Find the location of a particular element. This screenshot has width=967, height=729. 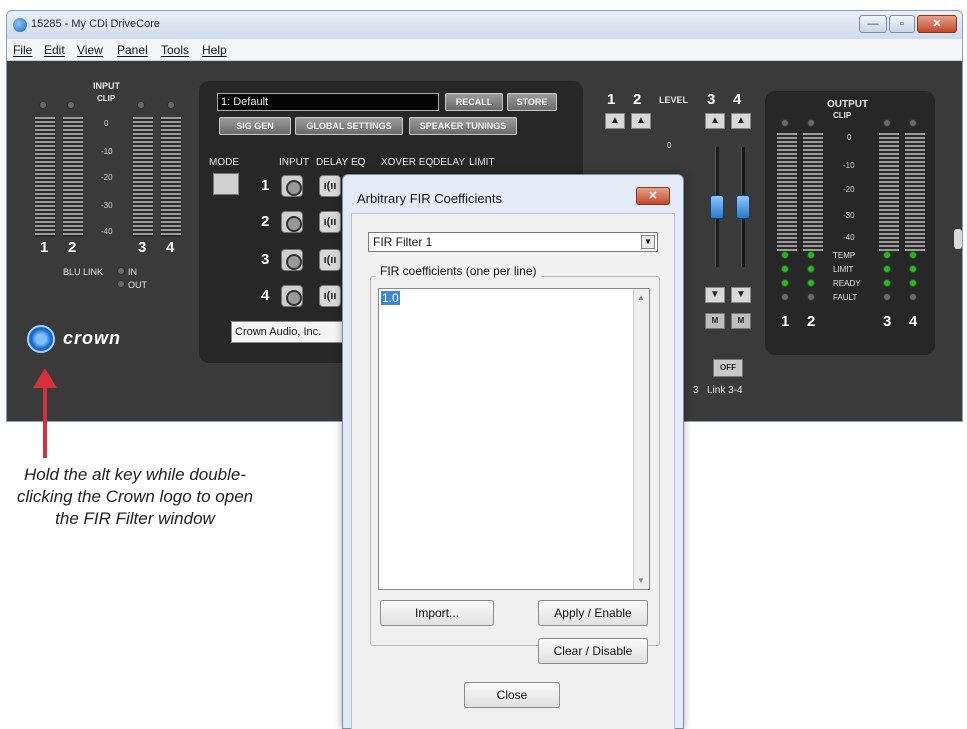

app-icon is located at coordinates (20, 25).